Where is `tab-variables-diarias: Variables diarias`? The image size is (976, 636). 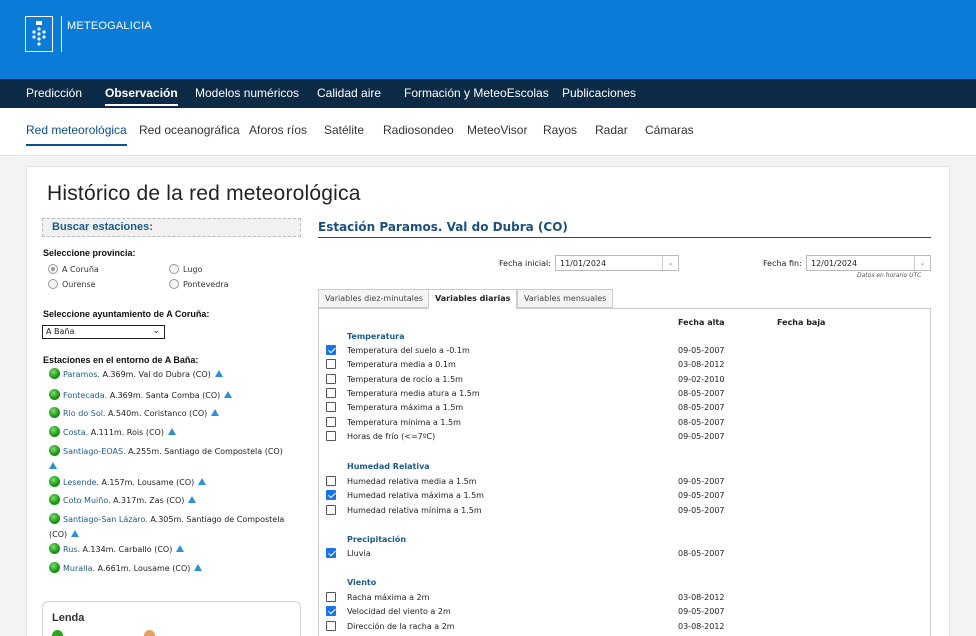
tab-variables-diarias: Variables diarias is located at coordinates (473, 299).